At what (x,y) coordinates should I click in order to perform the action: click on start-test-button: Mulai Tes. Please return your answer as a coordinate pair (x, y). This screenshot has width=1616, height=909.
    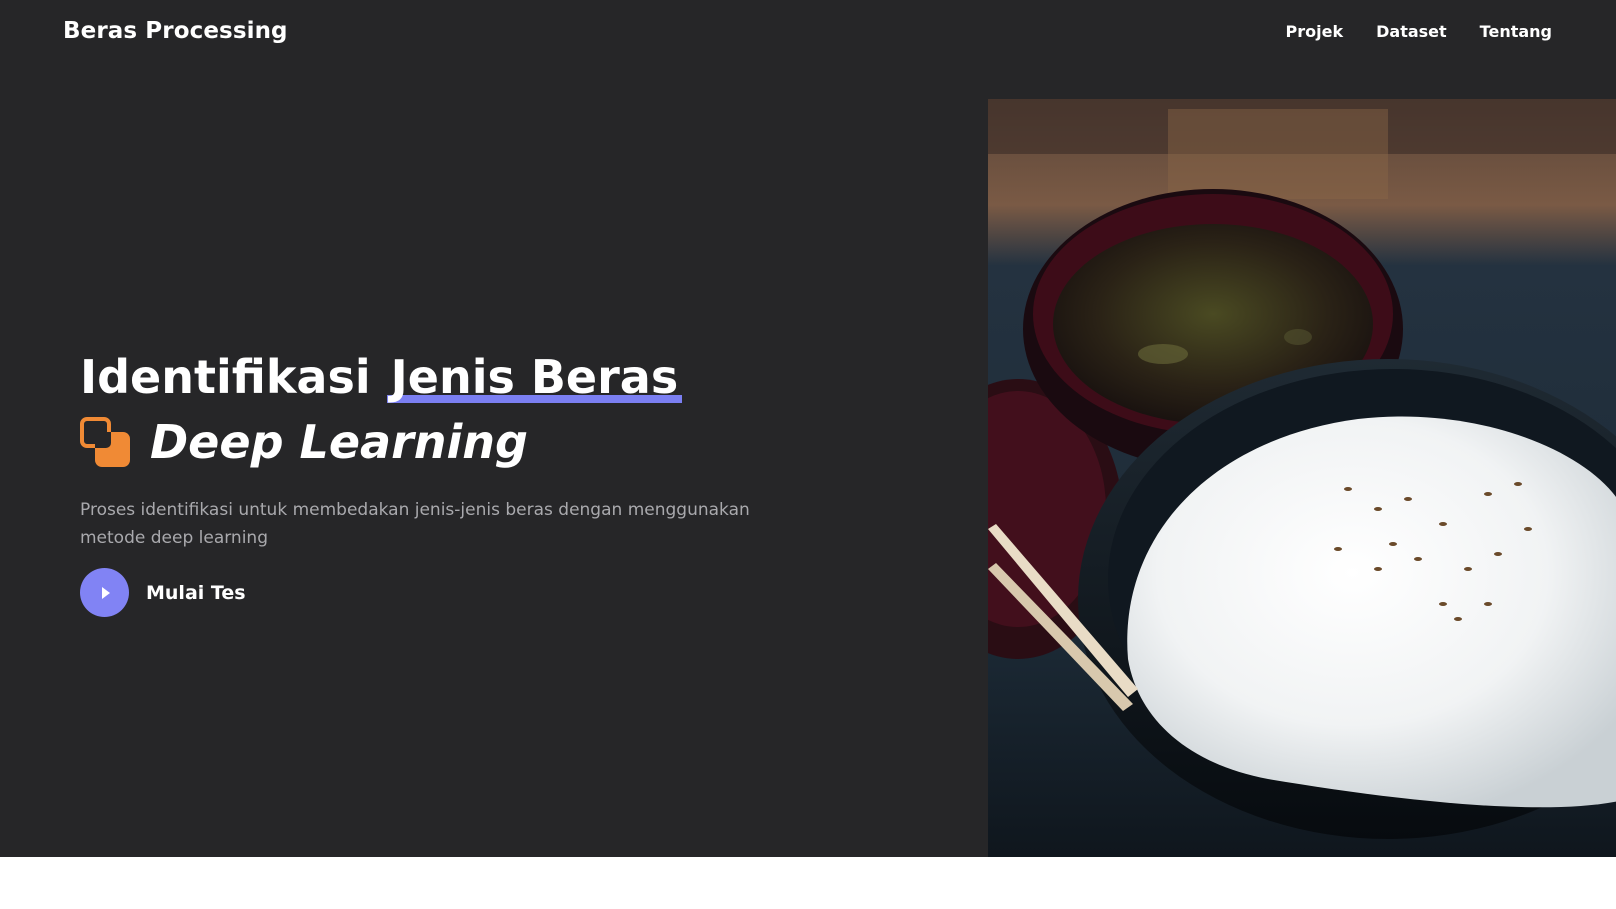
    Looking at the image, I should click on (170, 592).